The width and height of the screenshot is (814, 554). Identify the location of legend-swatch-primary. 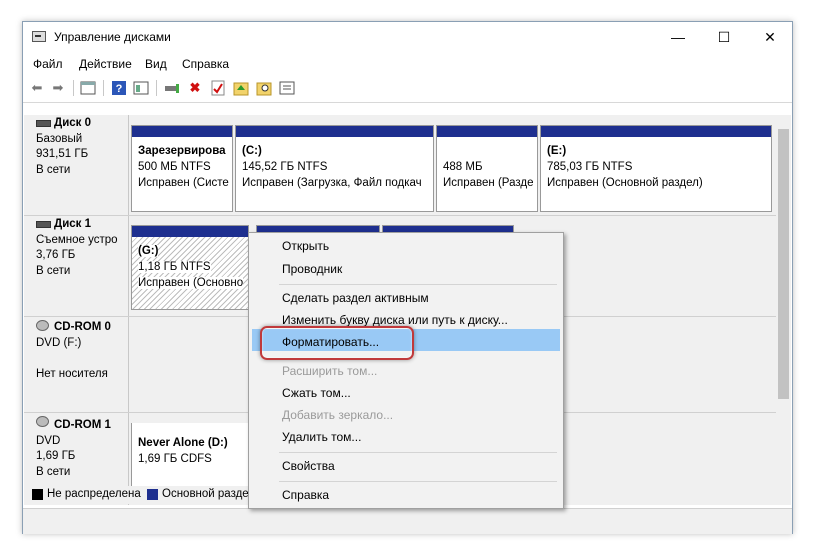
(152, 494).